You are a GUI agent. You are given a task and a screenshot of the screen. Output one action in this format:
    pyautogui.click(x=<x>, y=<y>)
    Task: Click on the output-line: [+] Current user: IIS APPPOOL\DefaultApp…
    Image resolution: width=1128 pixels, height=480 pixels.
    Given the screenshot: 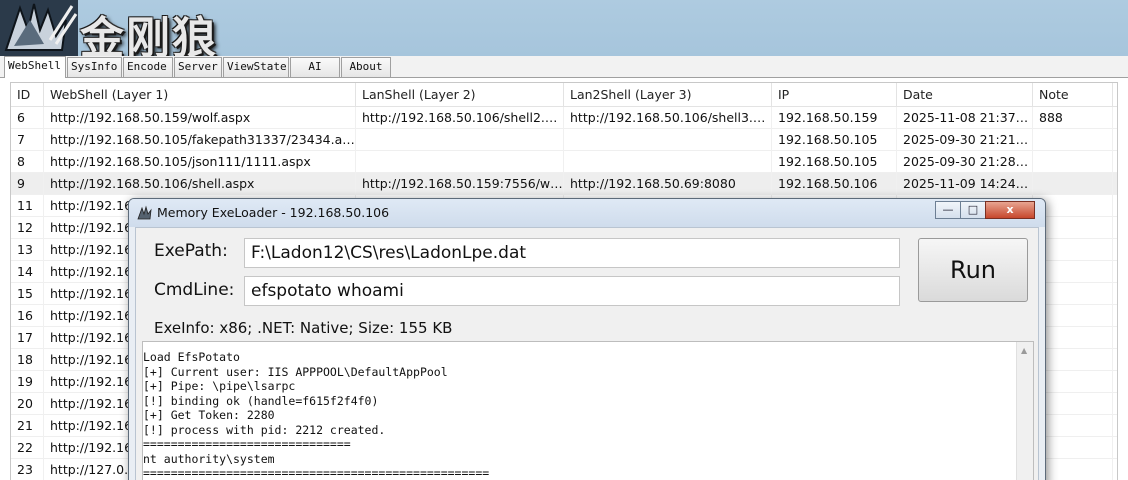 What is the action you would take?
    pyautogui.click(x=295, y=371)
    